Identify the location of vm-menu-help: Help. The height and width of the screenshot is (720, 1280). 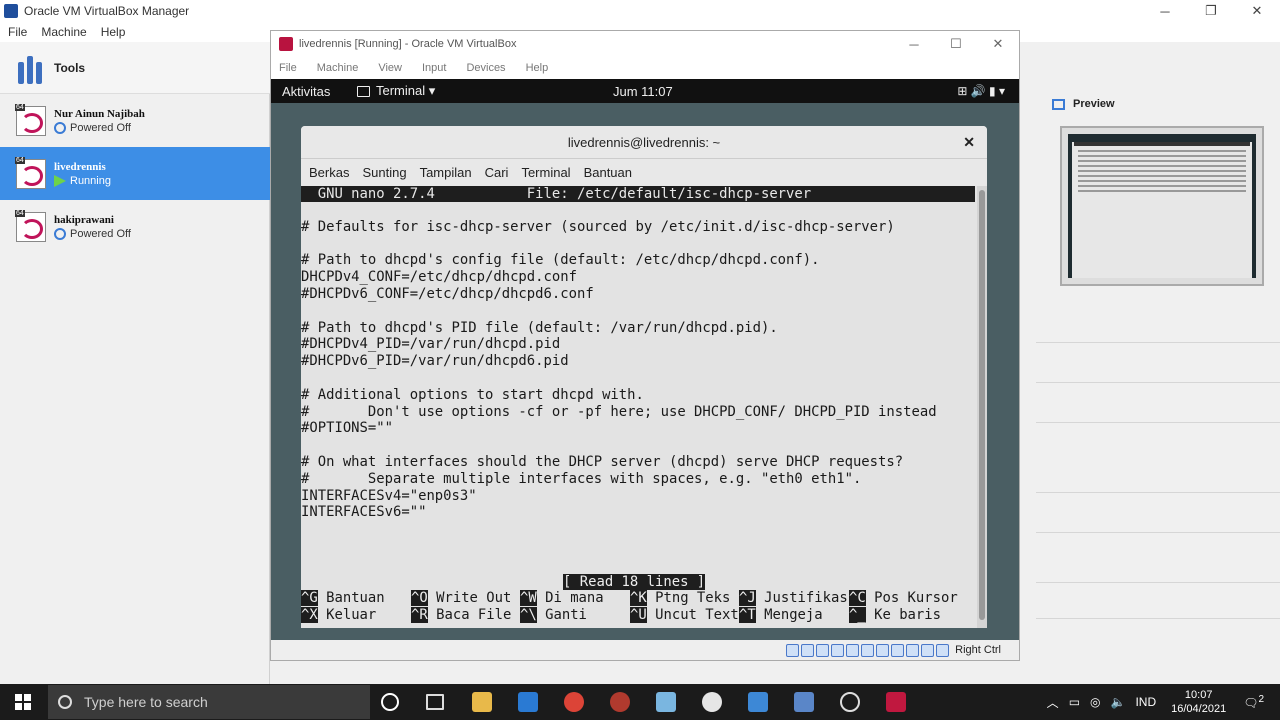
(537, 68).